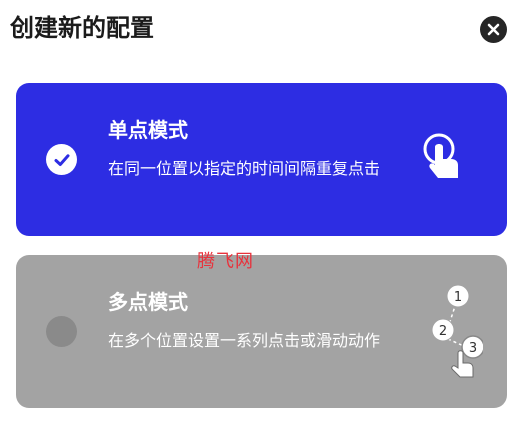 The image size is (514, 426). What do you see at coordinates (458, 297) in the screenshot?
I see `step-label: 1` at bounding box center [458, 297].